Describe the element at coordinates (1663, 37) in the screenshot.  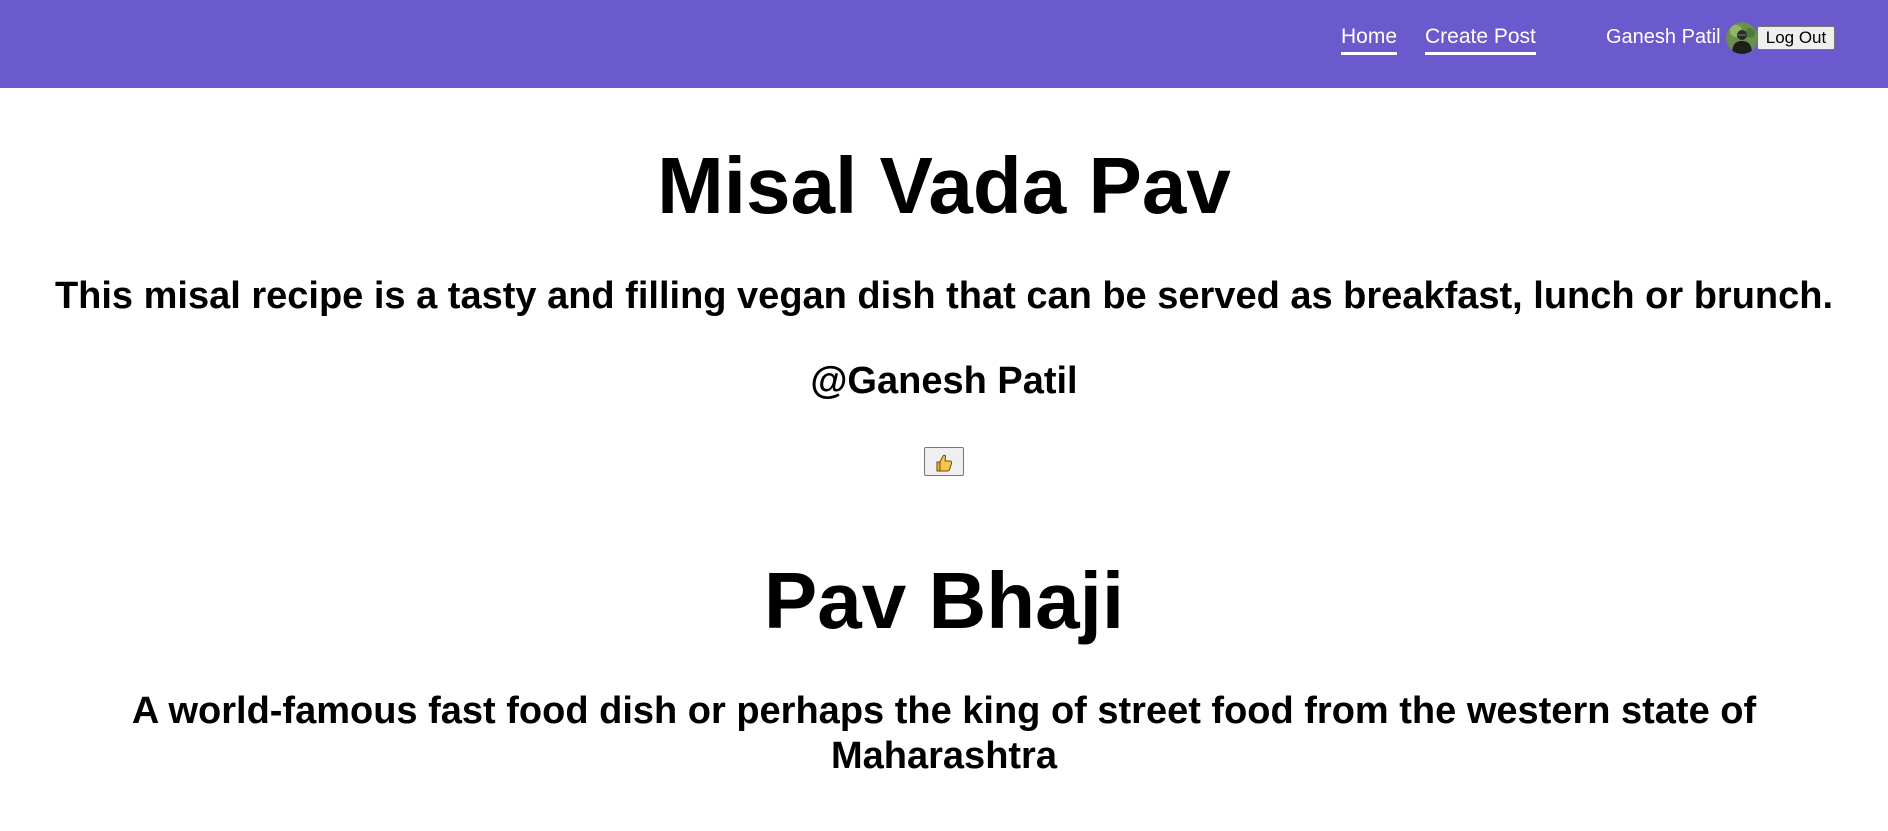
I see `user-name: Ganesh Patil` at that location.